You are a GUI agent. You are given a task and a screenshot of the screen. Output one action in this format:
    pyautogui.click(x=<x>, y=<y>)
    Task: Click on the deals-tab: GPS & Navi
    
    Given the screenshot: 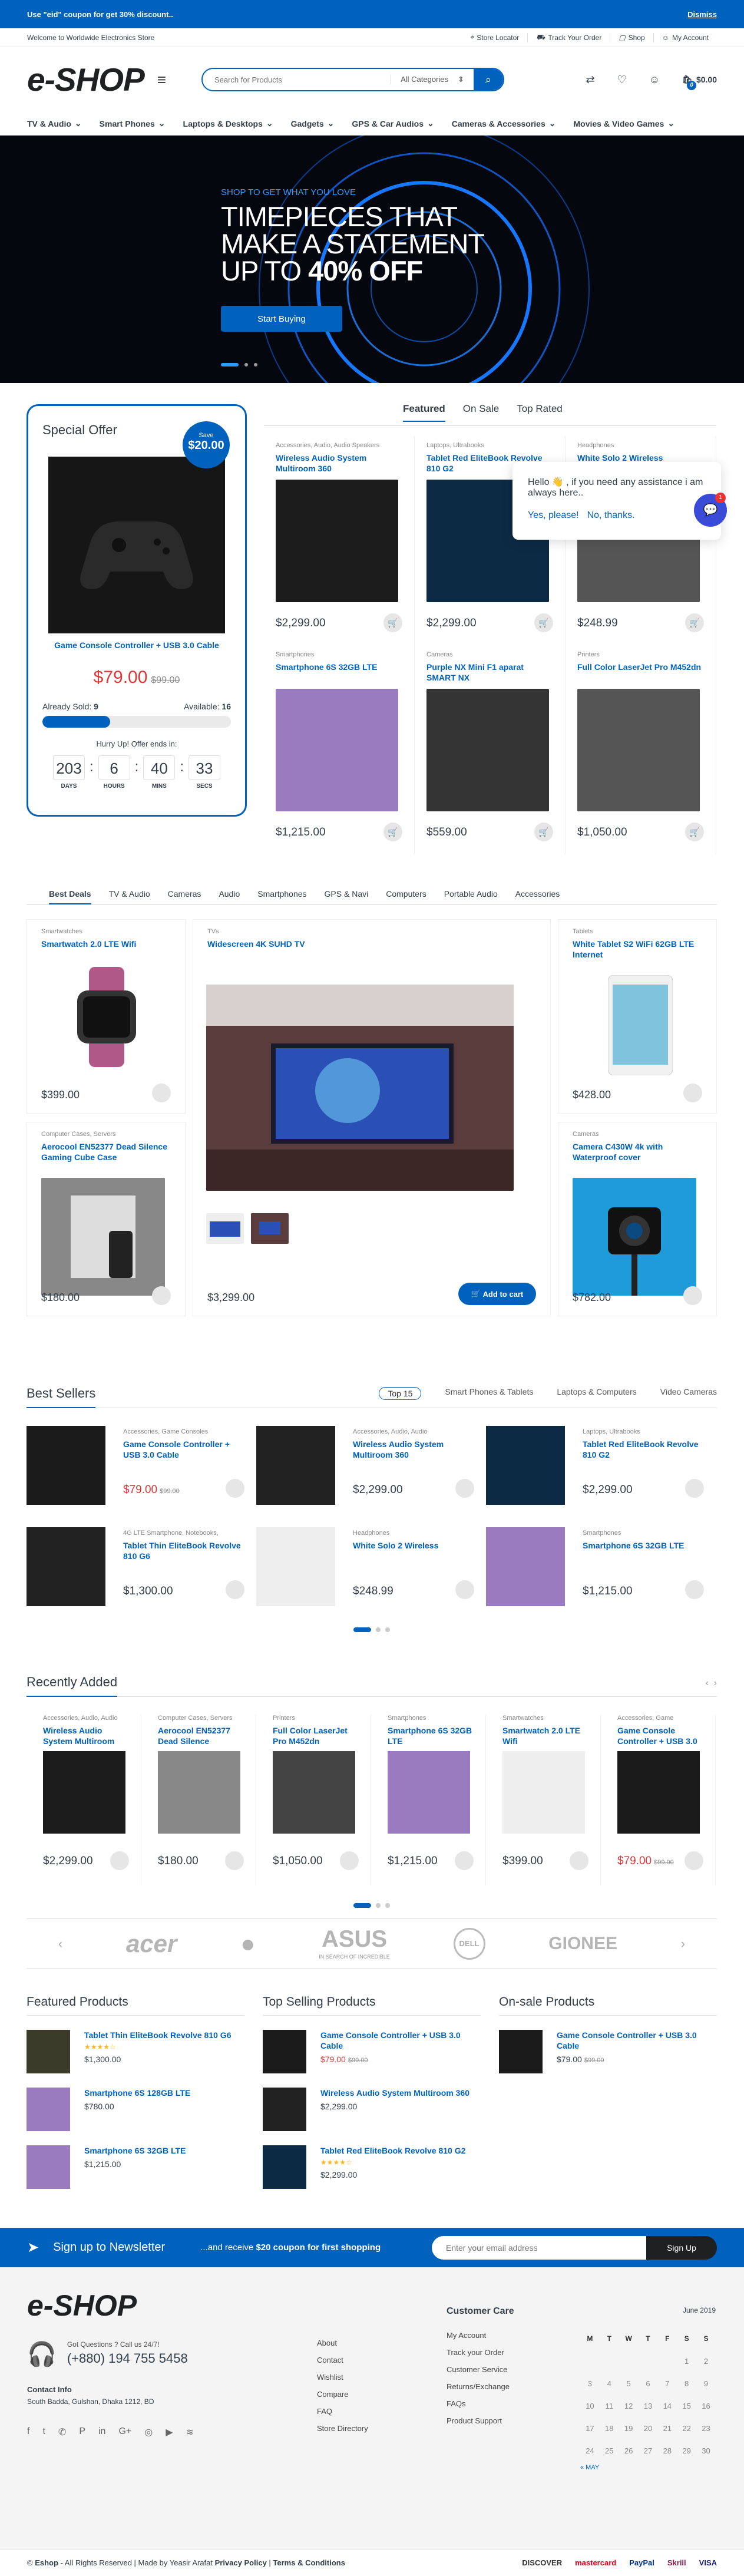 What is the action you would take?
    pyautogui.click(x=347, y=894)
    